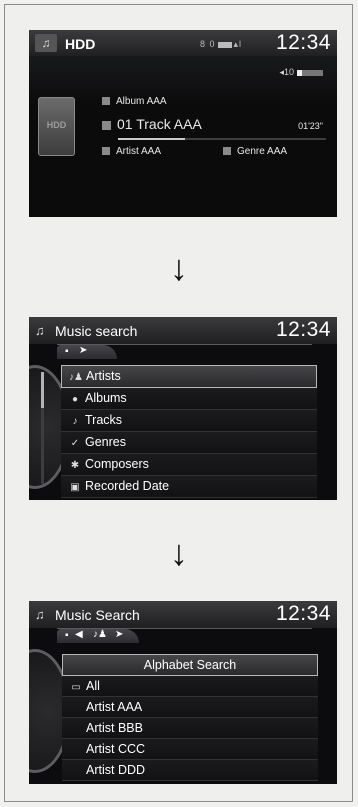 The image size is (358, 807). Describe the element at coordinates (116, 749) in the screenshot. I see `list-item-label: Artist CCC` at that location.